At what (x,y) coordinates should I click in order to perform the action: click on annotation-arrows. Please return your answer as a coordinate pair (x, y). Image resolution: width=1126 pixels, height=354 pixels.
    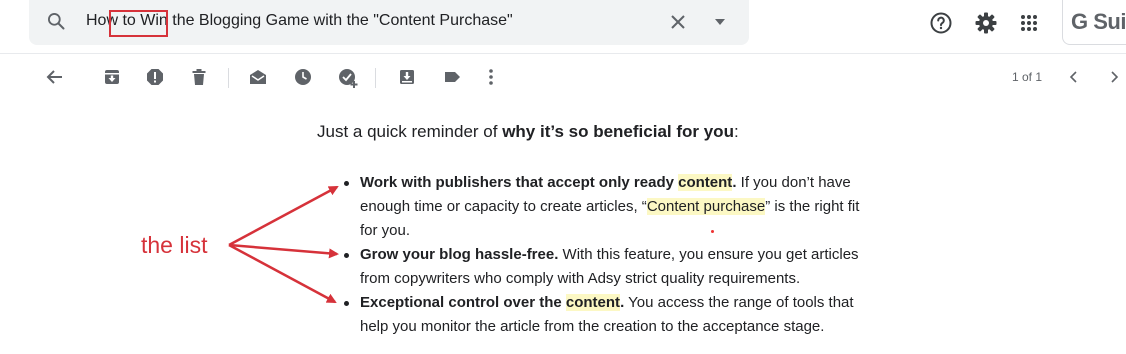
    Looking at the image, I should click on (283, 244).